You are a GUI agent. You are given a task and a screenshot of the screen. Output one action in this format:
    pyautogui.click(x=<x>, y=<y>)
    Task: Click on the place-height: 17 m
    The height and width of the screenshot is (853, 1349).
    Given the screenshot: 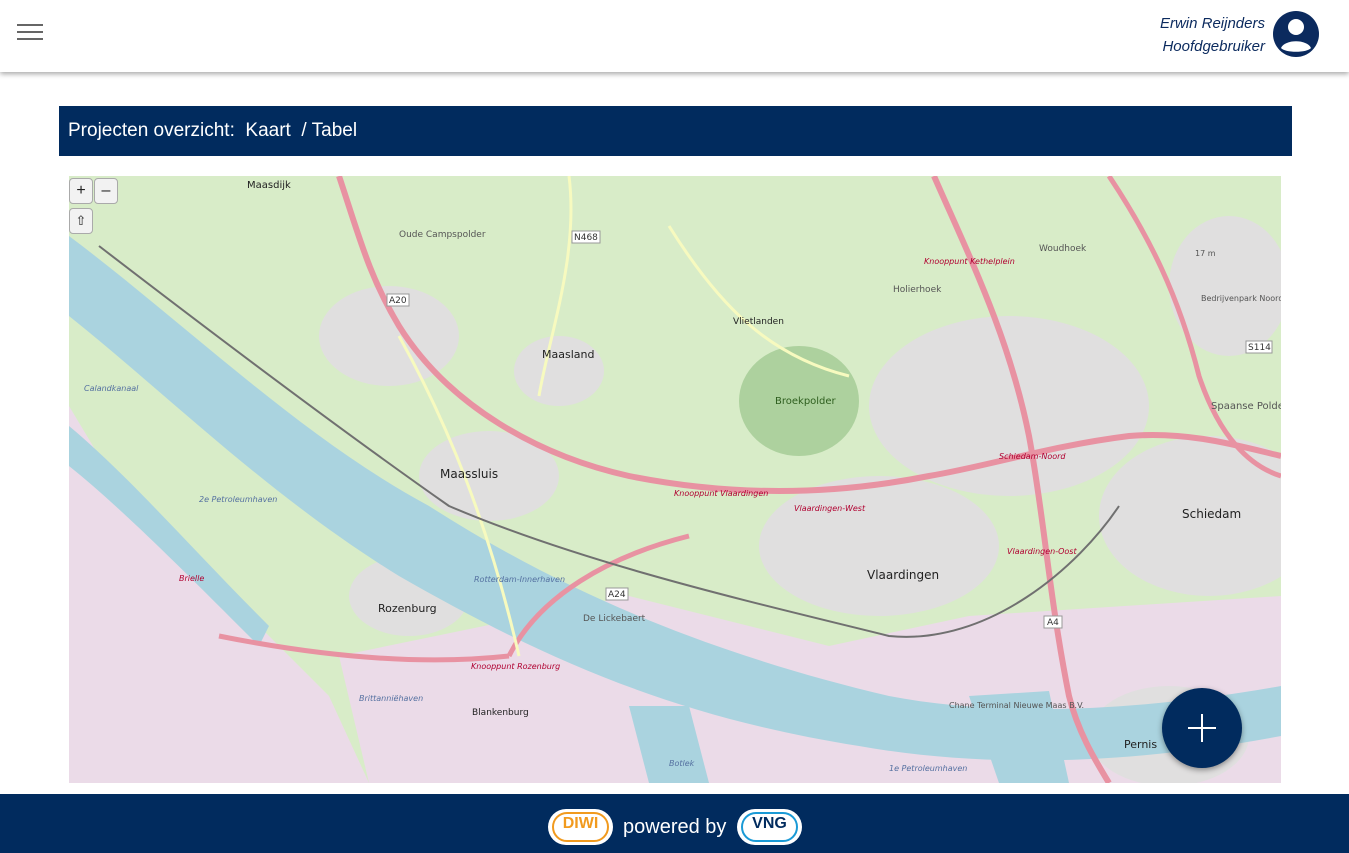 What is the action you would take?
    pyautogui.click(x=1205, y=253)
    